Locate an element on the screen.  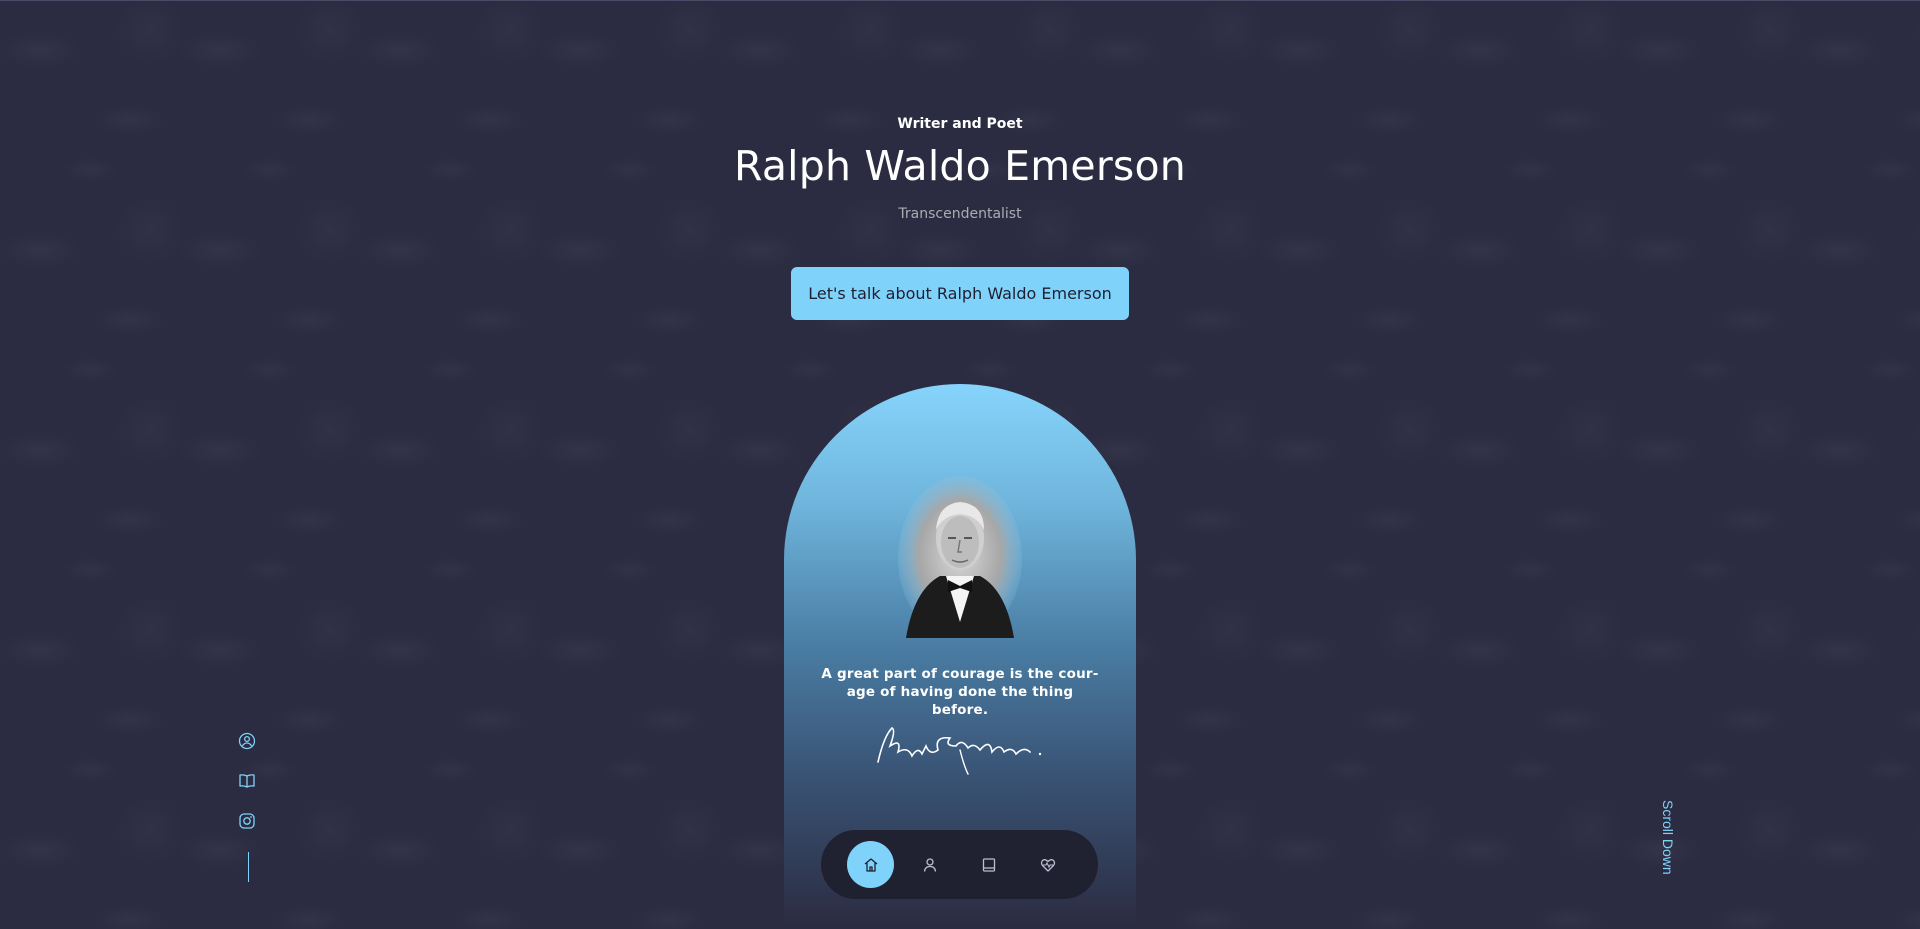
nav-home-button is located at coordinates (870, 864).